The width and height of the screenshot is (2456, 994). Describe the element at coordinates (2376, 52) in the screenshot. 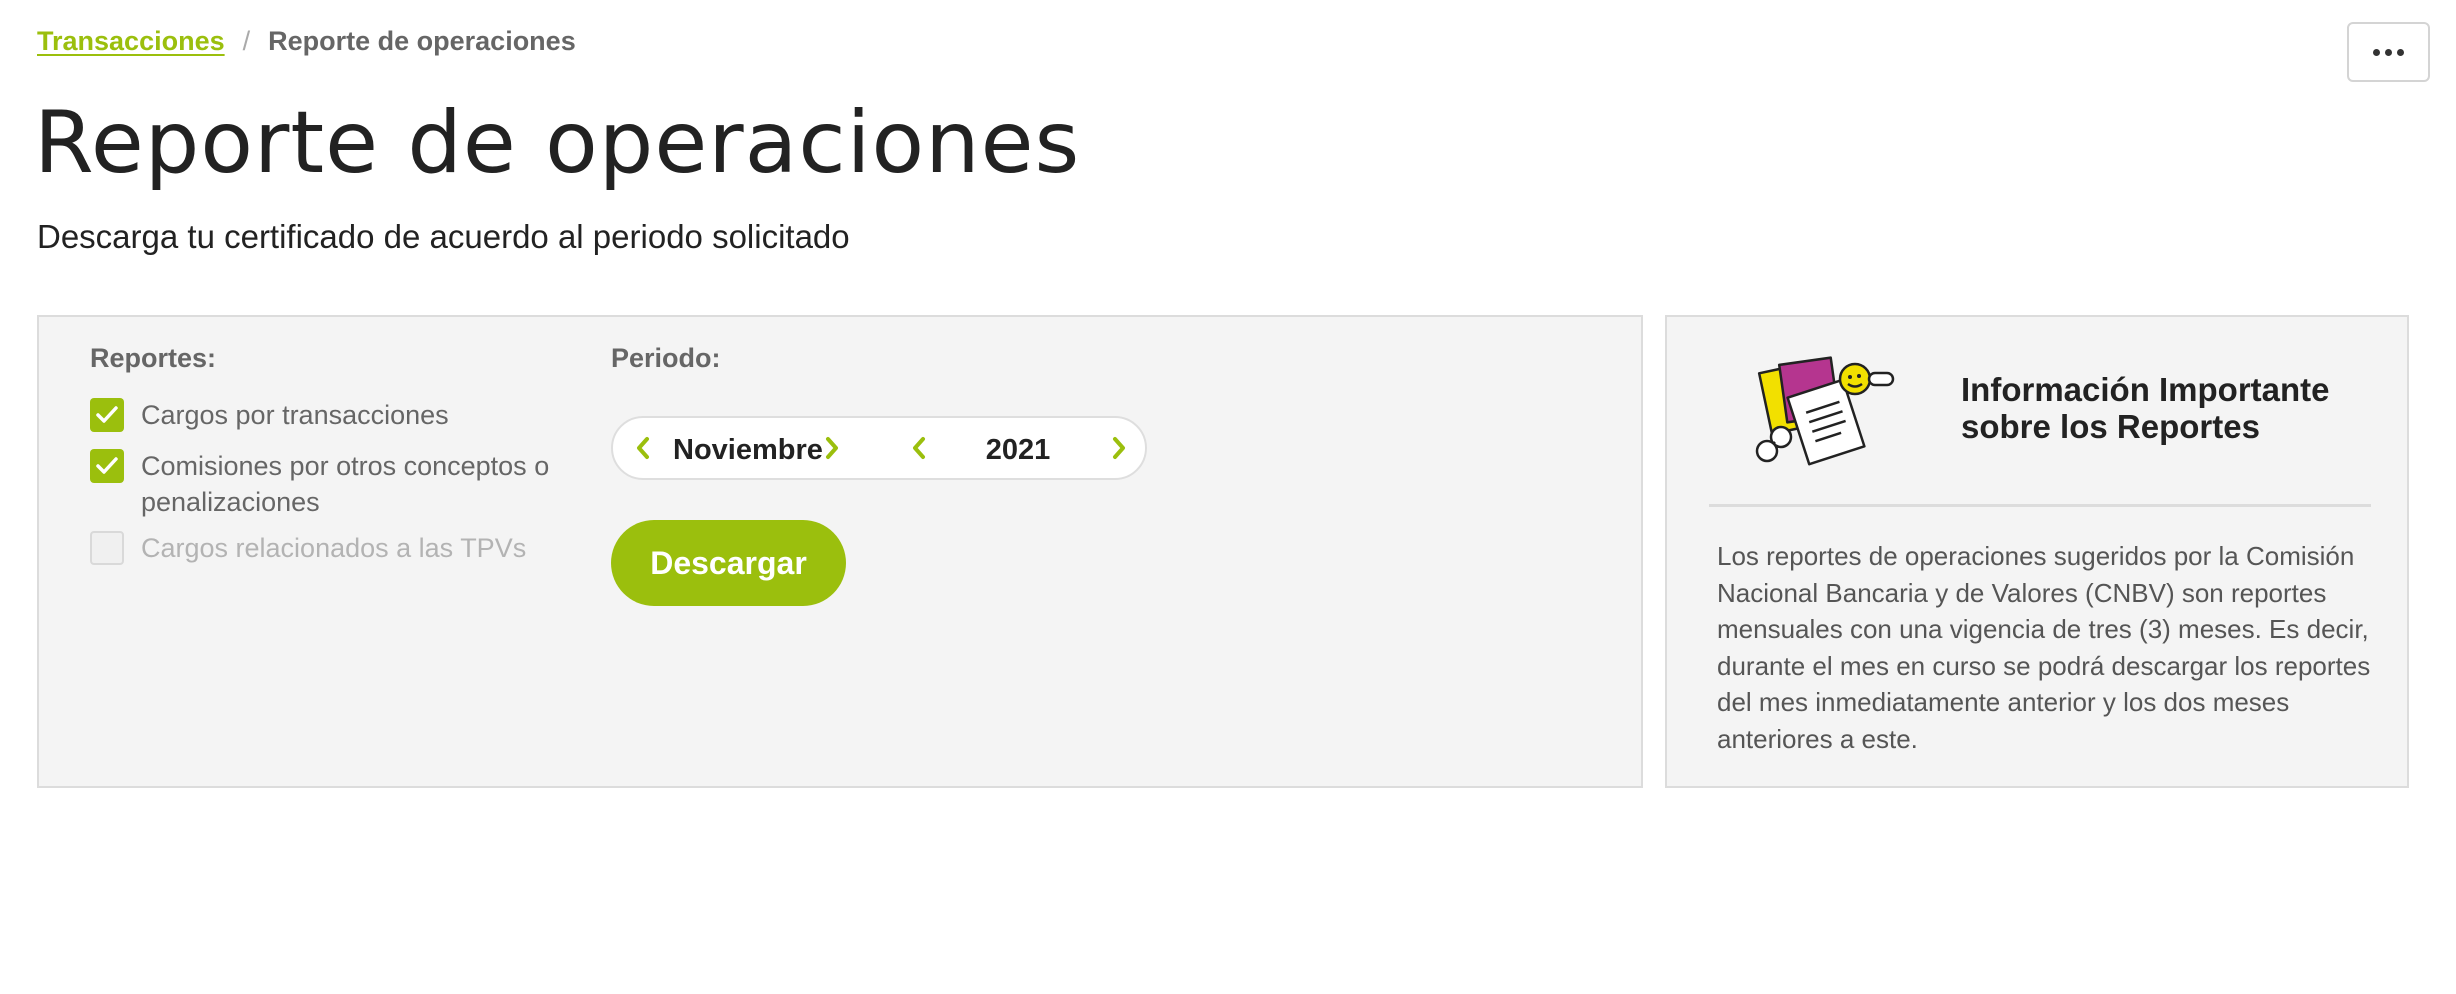

I see `ellipsis-icon` at that location.